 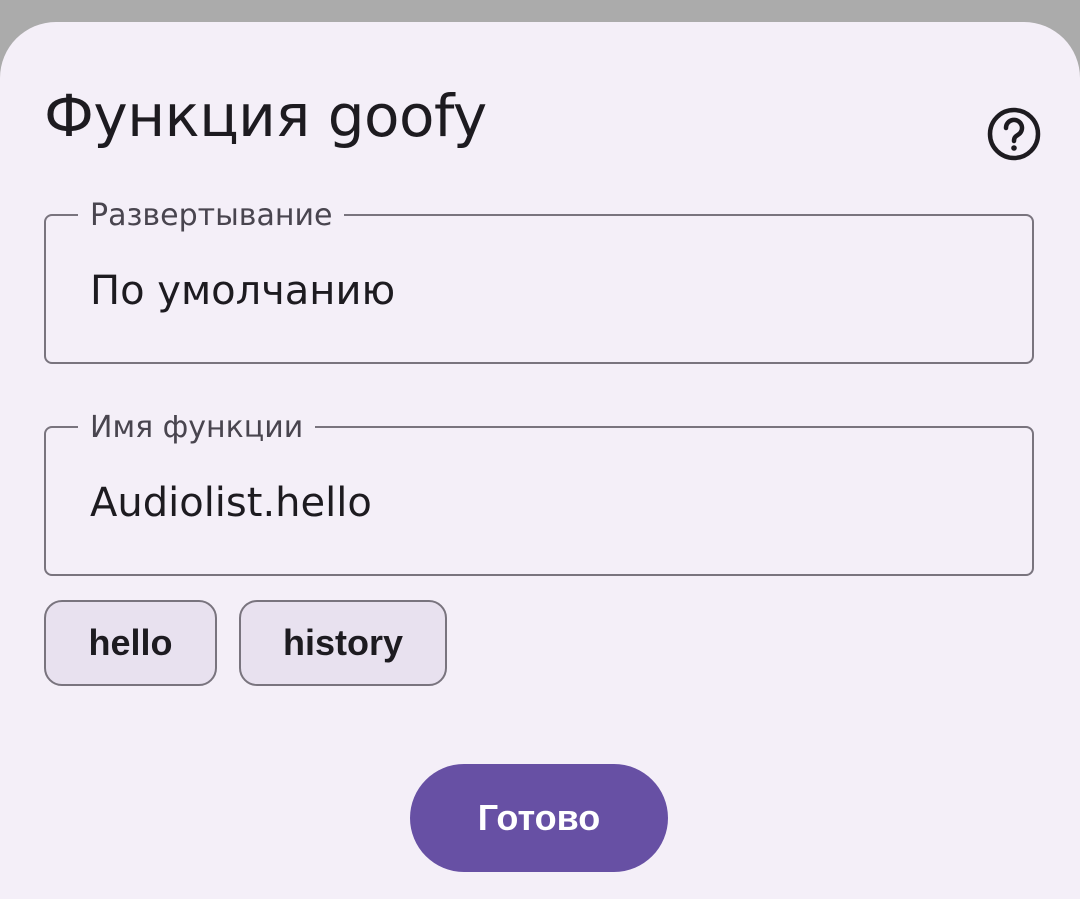 What do you see at coordinates (197, 428) in the screenshot?
I see `function-name-label: Имя функции` at bounding box center [197, 428].